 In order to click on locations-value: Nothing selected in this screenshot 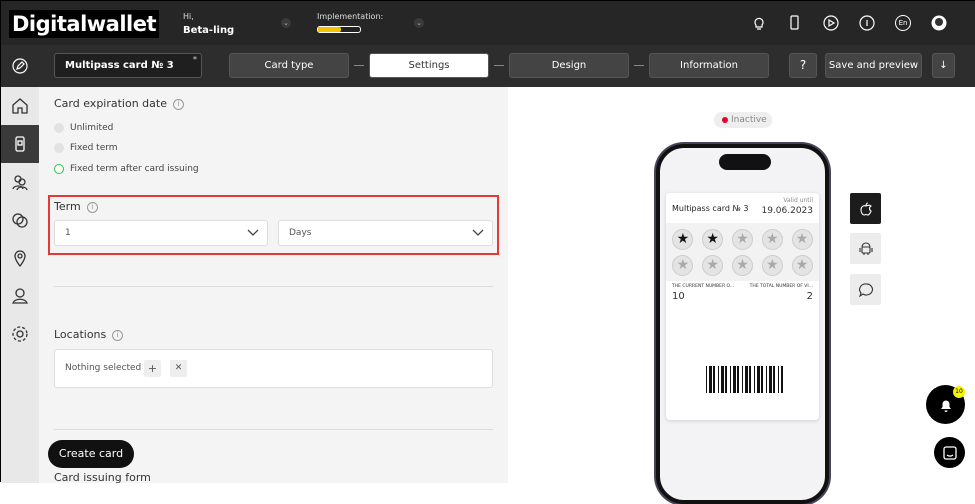, I will do `click(103, 368)`.